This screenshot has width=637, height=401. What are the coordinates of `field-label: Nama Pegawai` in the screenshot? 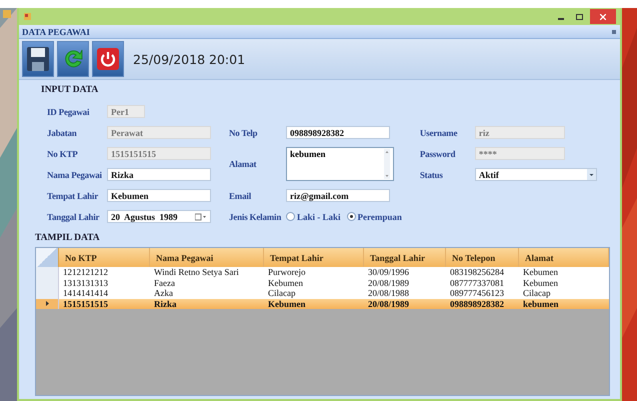 It's located at (75, 175).